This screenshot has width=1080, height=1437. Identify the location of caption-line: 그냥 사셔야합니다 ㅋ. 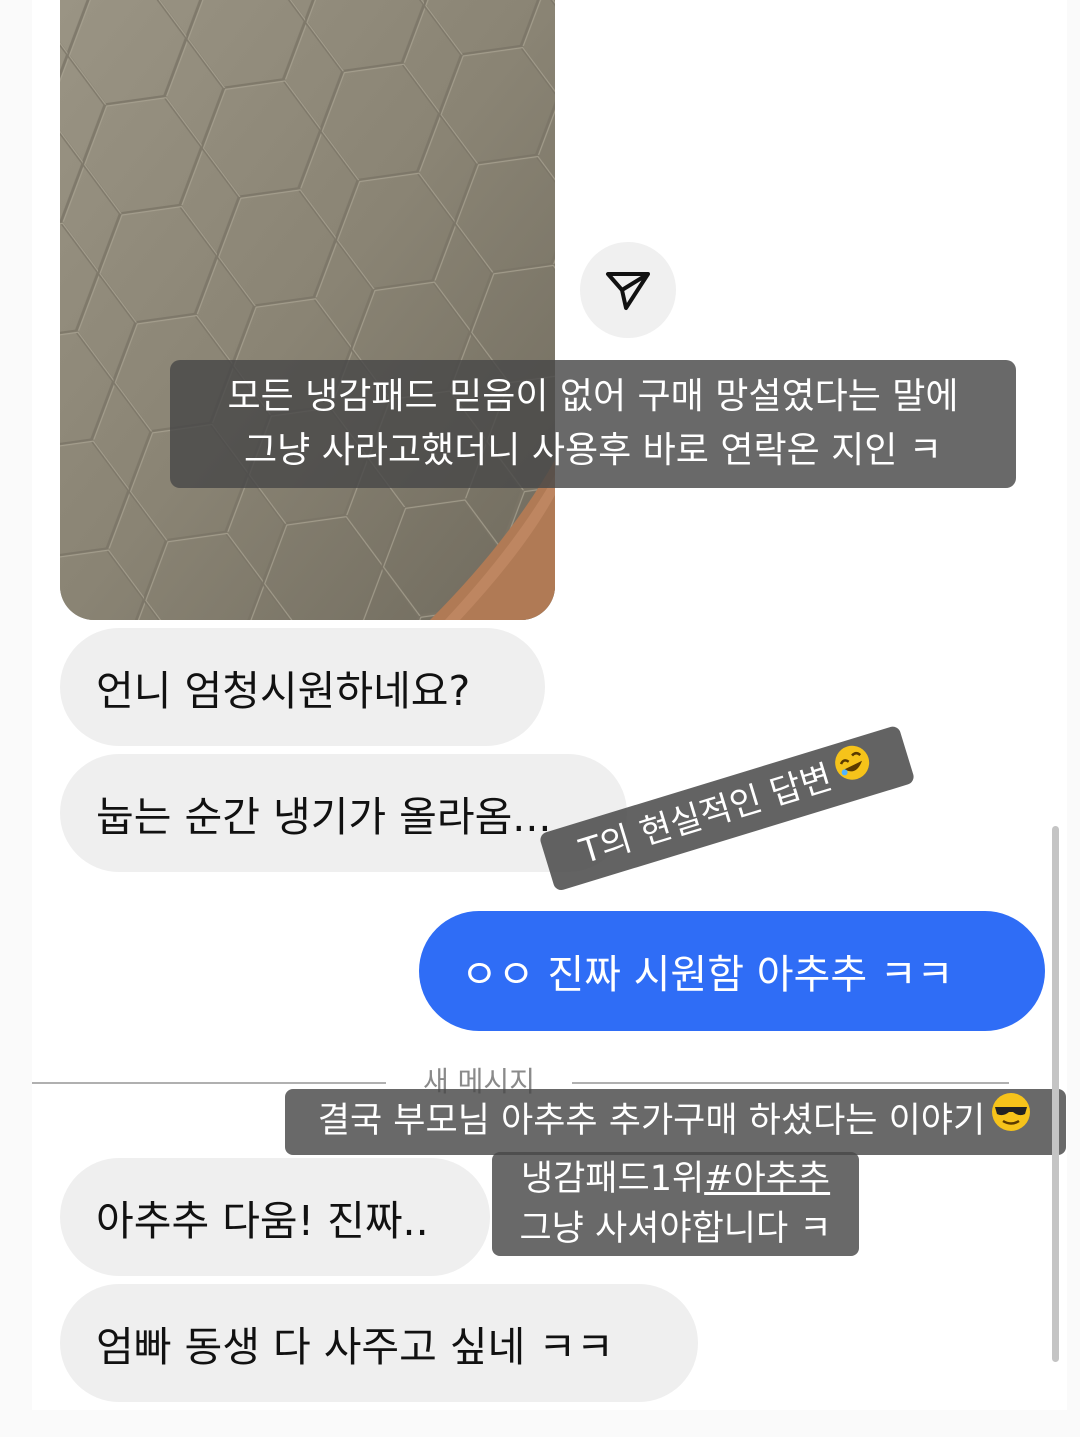
(675, 1229).